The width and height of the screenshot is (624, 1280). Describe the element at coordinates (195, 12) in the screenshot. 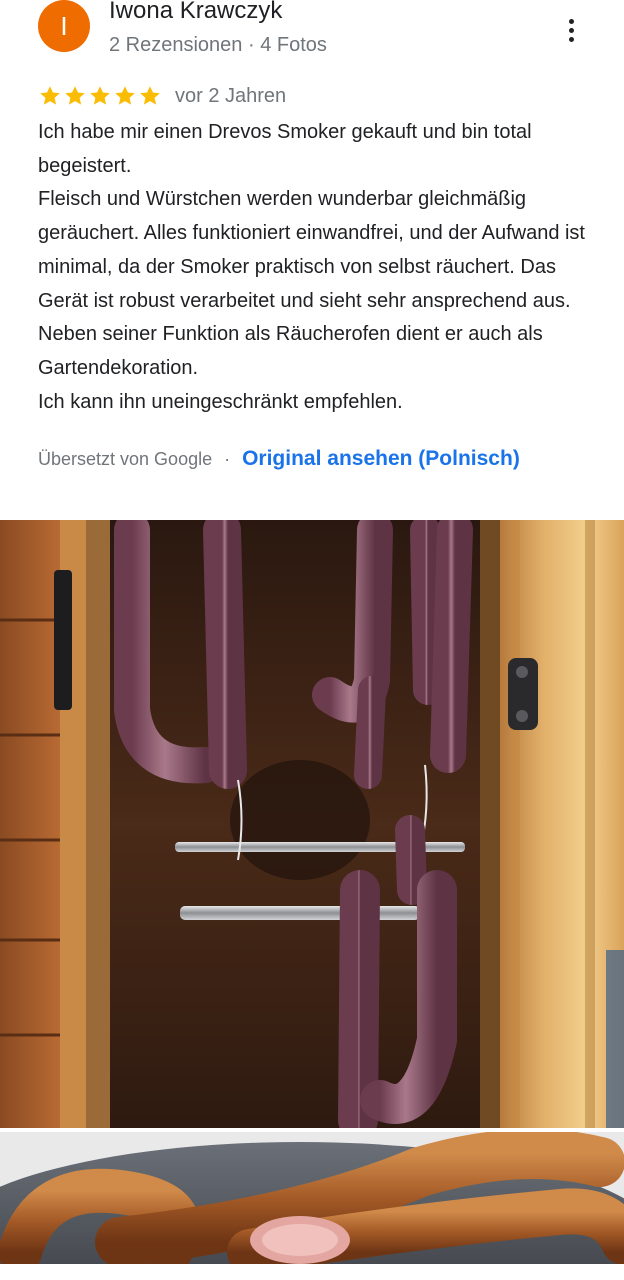

I see `author-name: Iwona Krawczyk` at that location.